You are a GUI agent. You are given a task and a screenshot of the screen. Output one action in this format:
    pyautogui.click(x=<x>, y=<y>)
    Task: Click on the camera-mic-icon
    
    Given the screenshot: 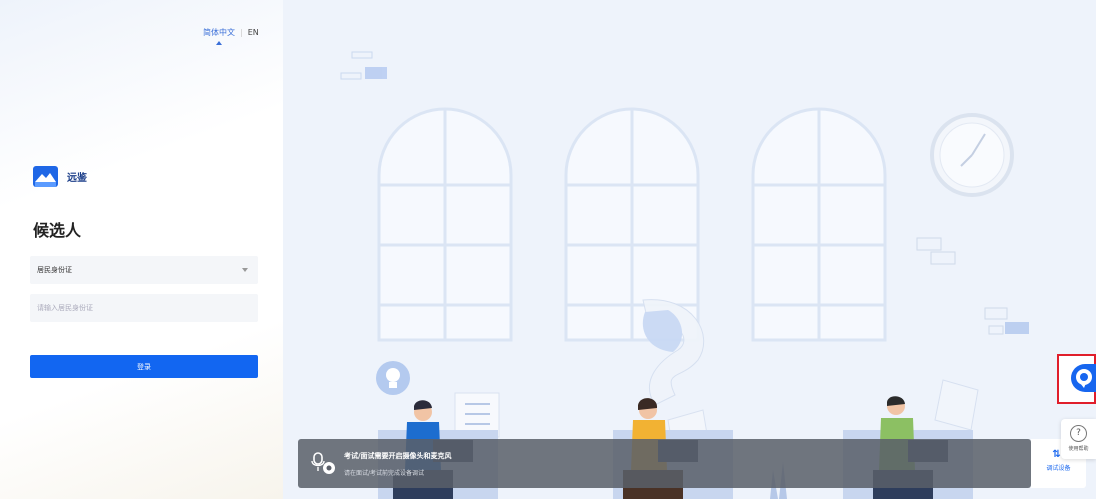 What is the action you would take?
    pyautogui.click(x=323, y=463)
    